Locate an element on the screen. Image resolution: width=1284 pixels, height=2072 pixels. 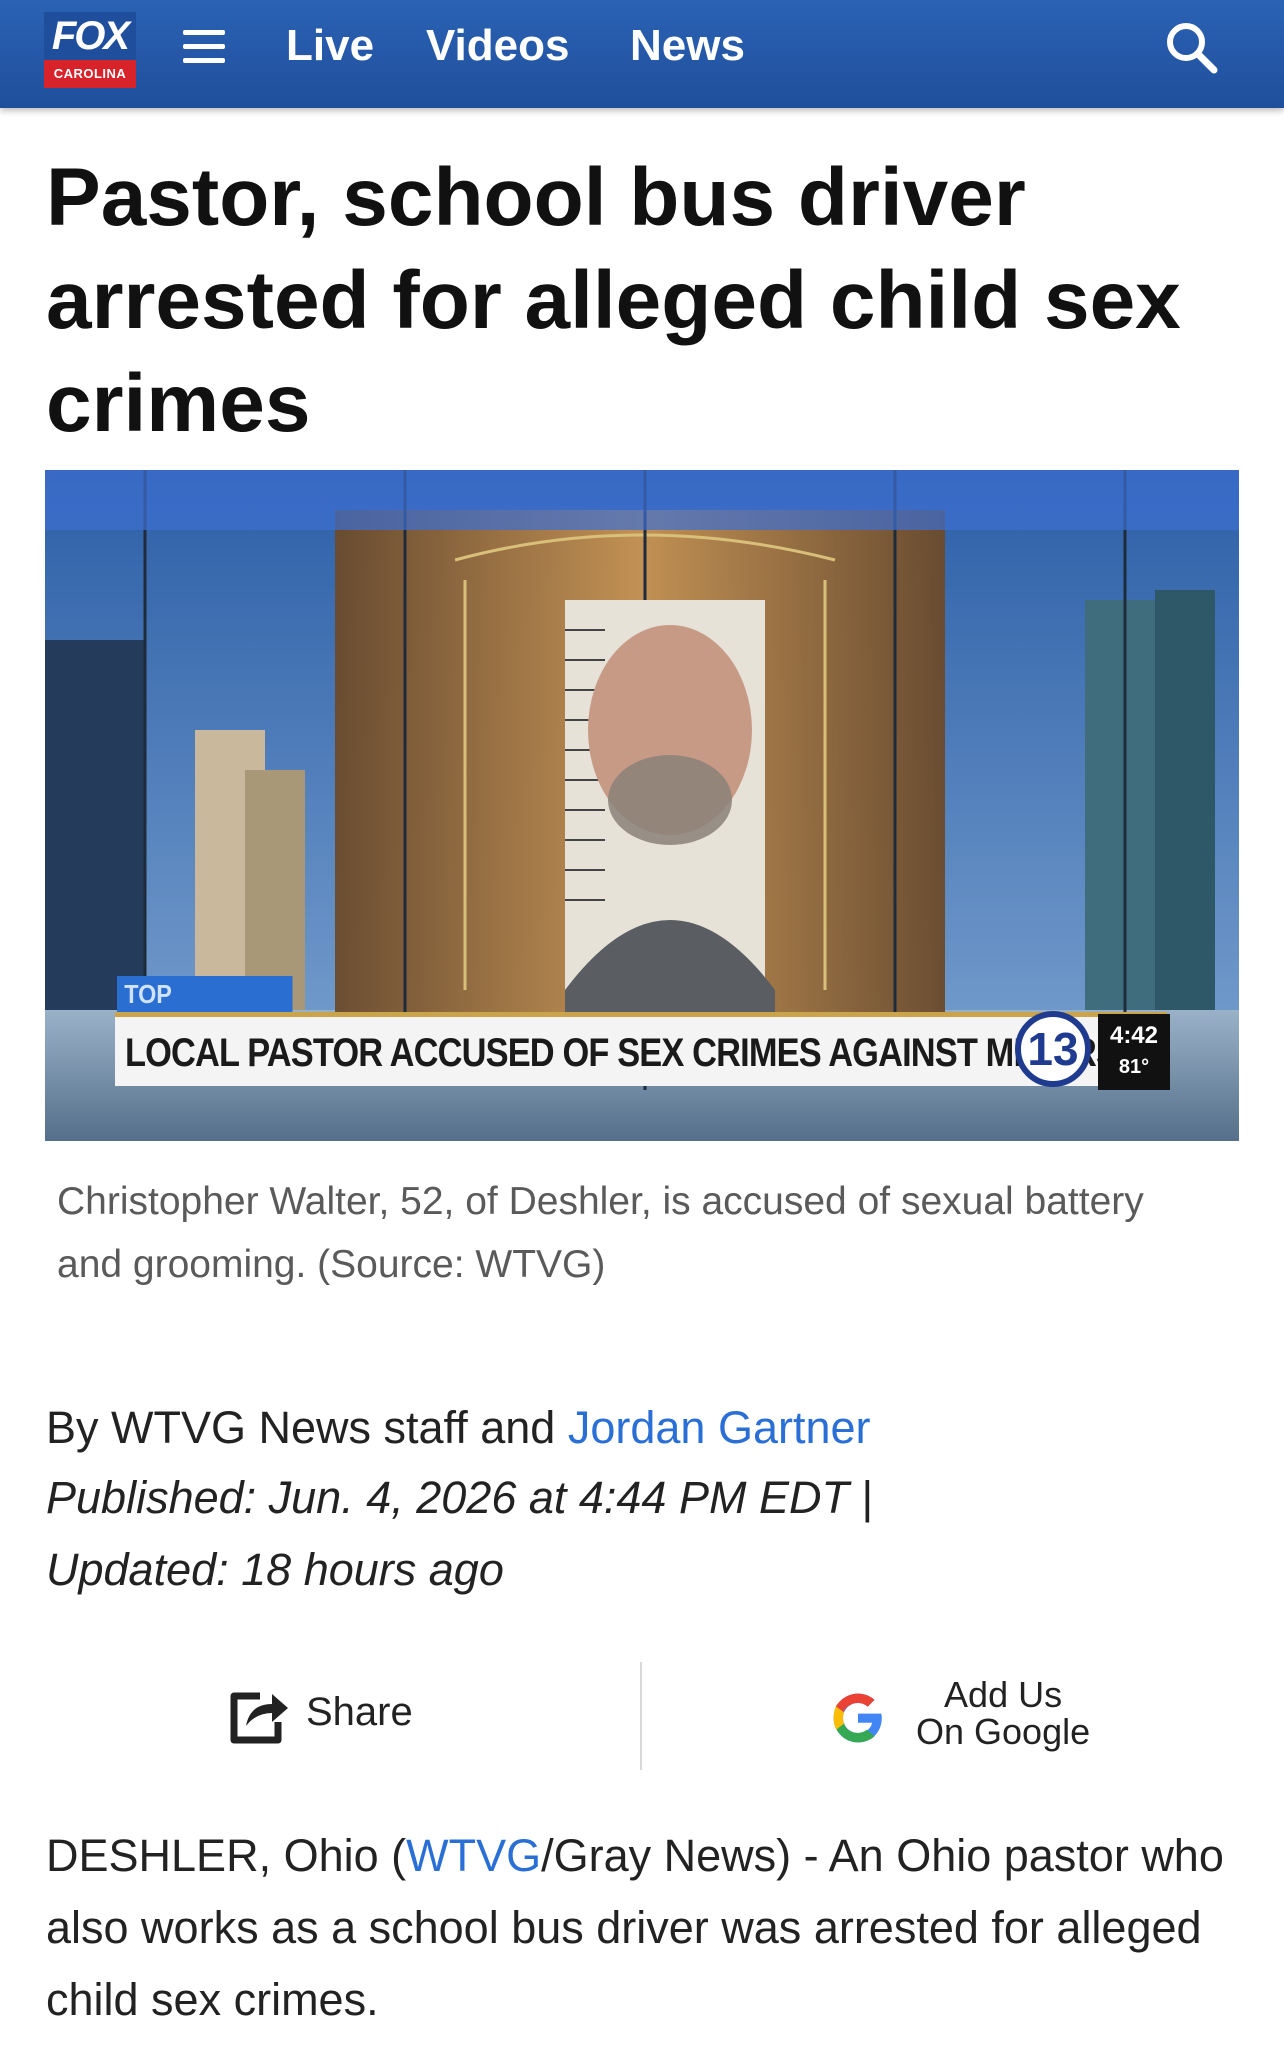
add-us-on-google-button: Add Us On Google is located at coordinates (978, 1715).